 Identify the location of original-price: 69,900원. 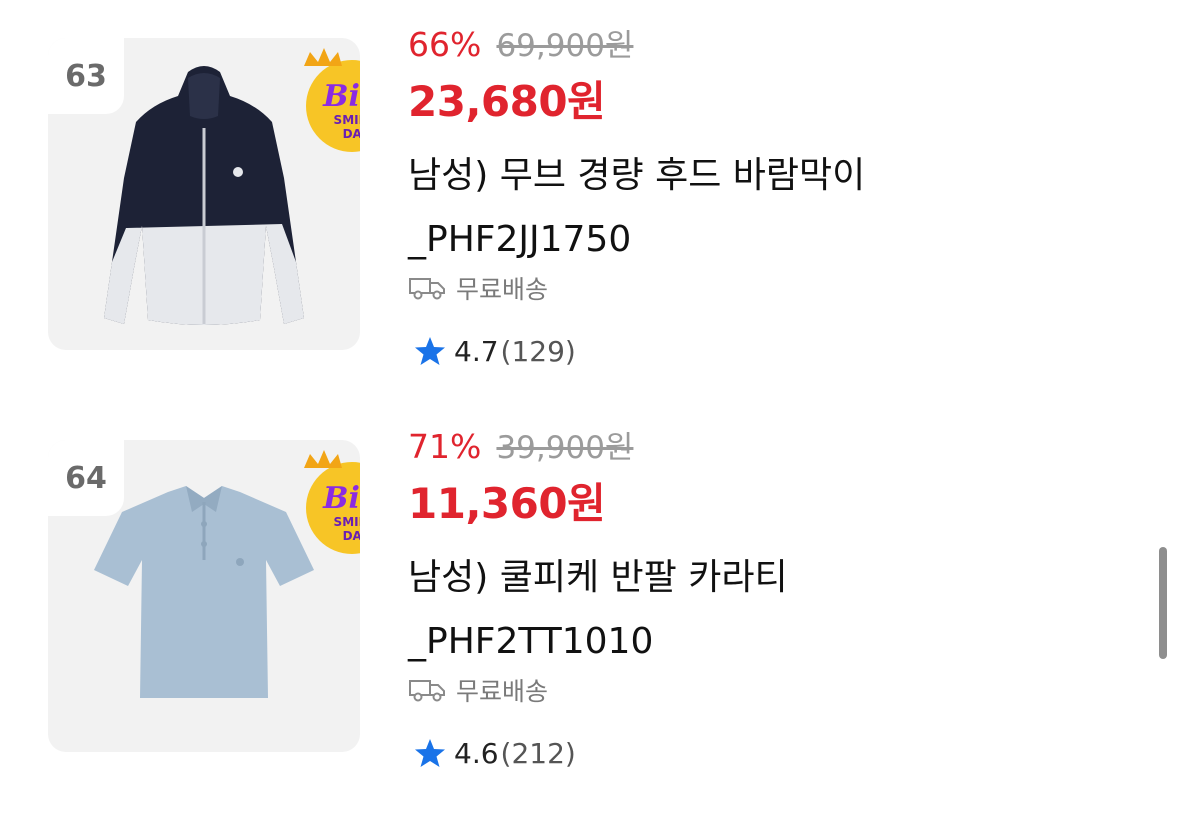
(565, 46).